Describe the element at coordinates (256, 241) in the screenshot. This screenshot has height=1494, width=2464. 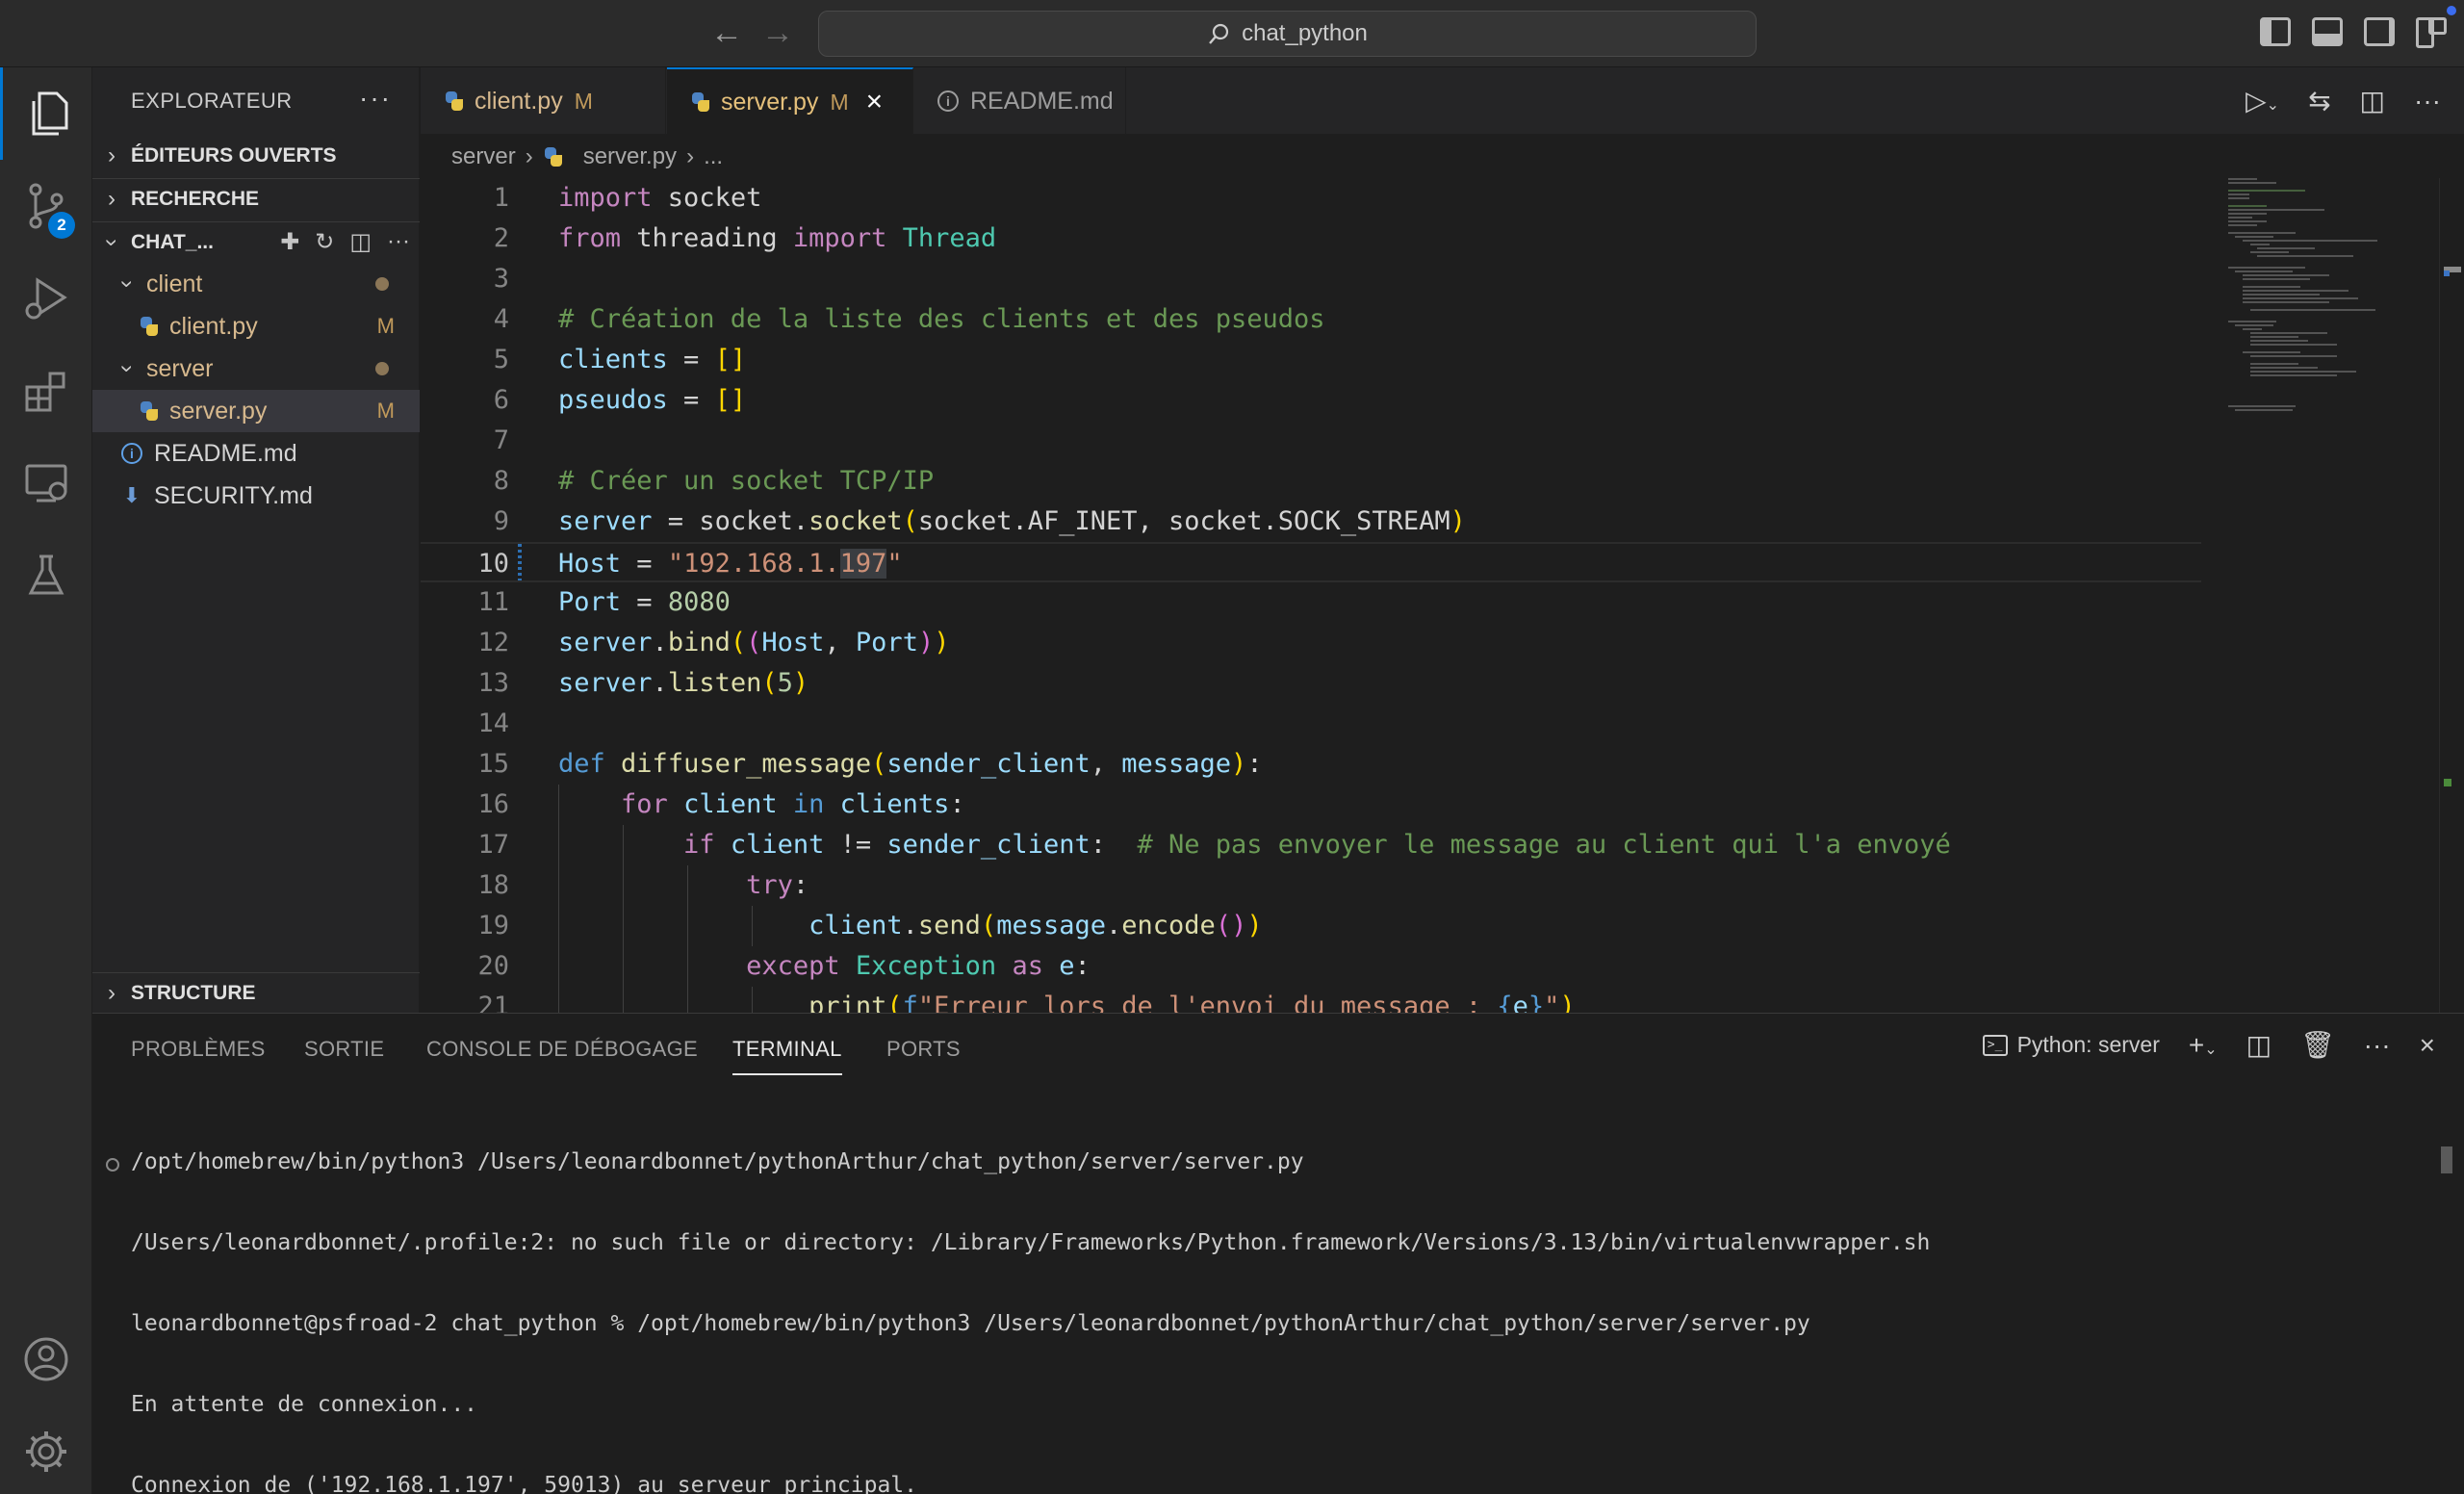
I see `section-workspace: › CHAT_... ✚ ↻ ◫ ···` at that location.